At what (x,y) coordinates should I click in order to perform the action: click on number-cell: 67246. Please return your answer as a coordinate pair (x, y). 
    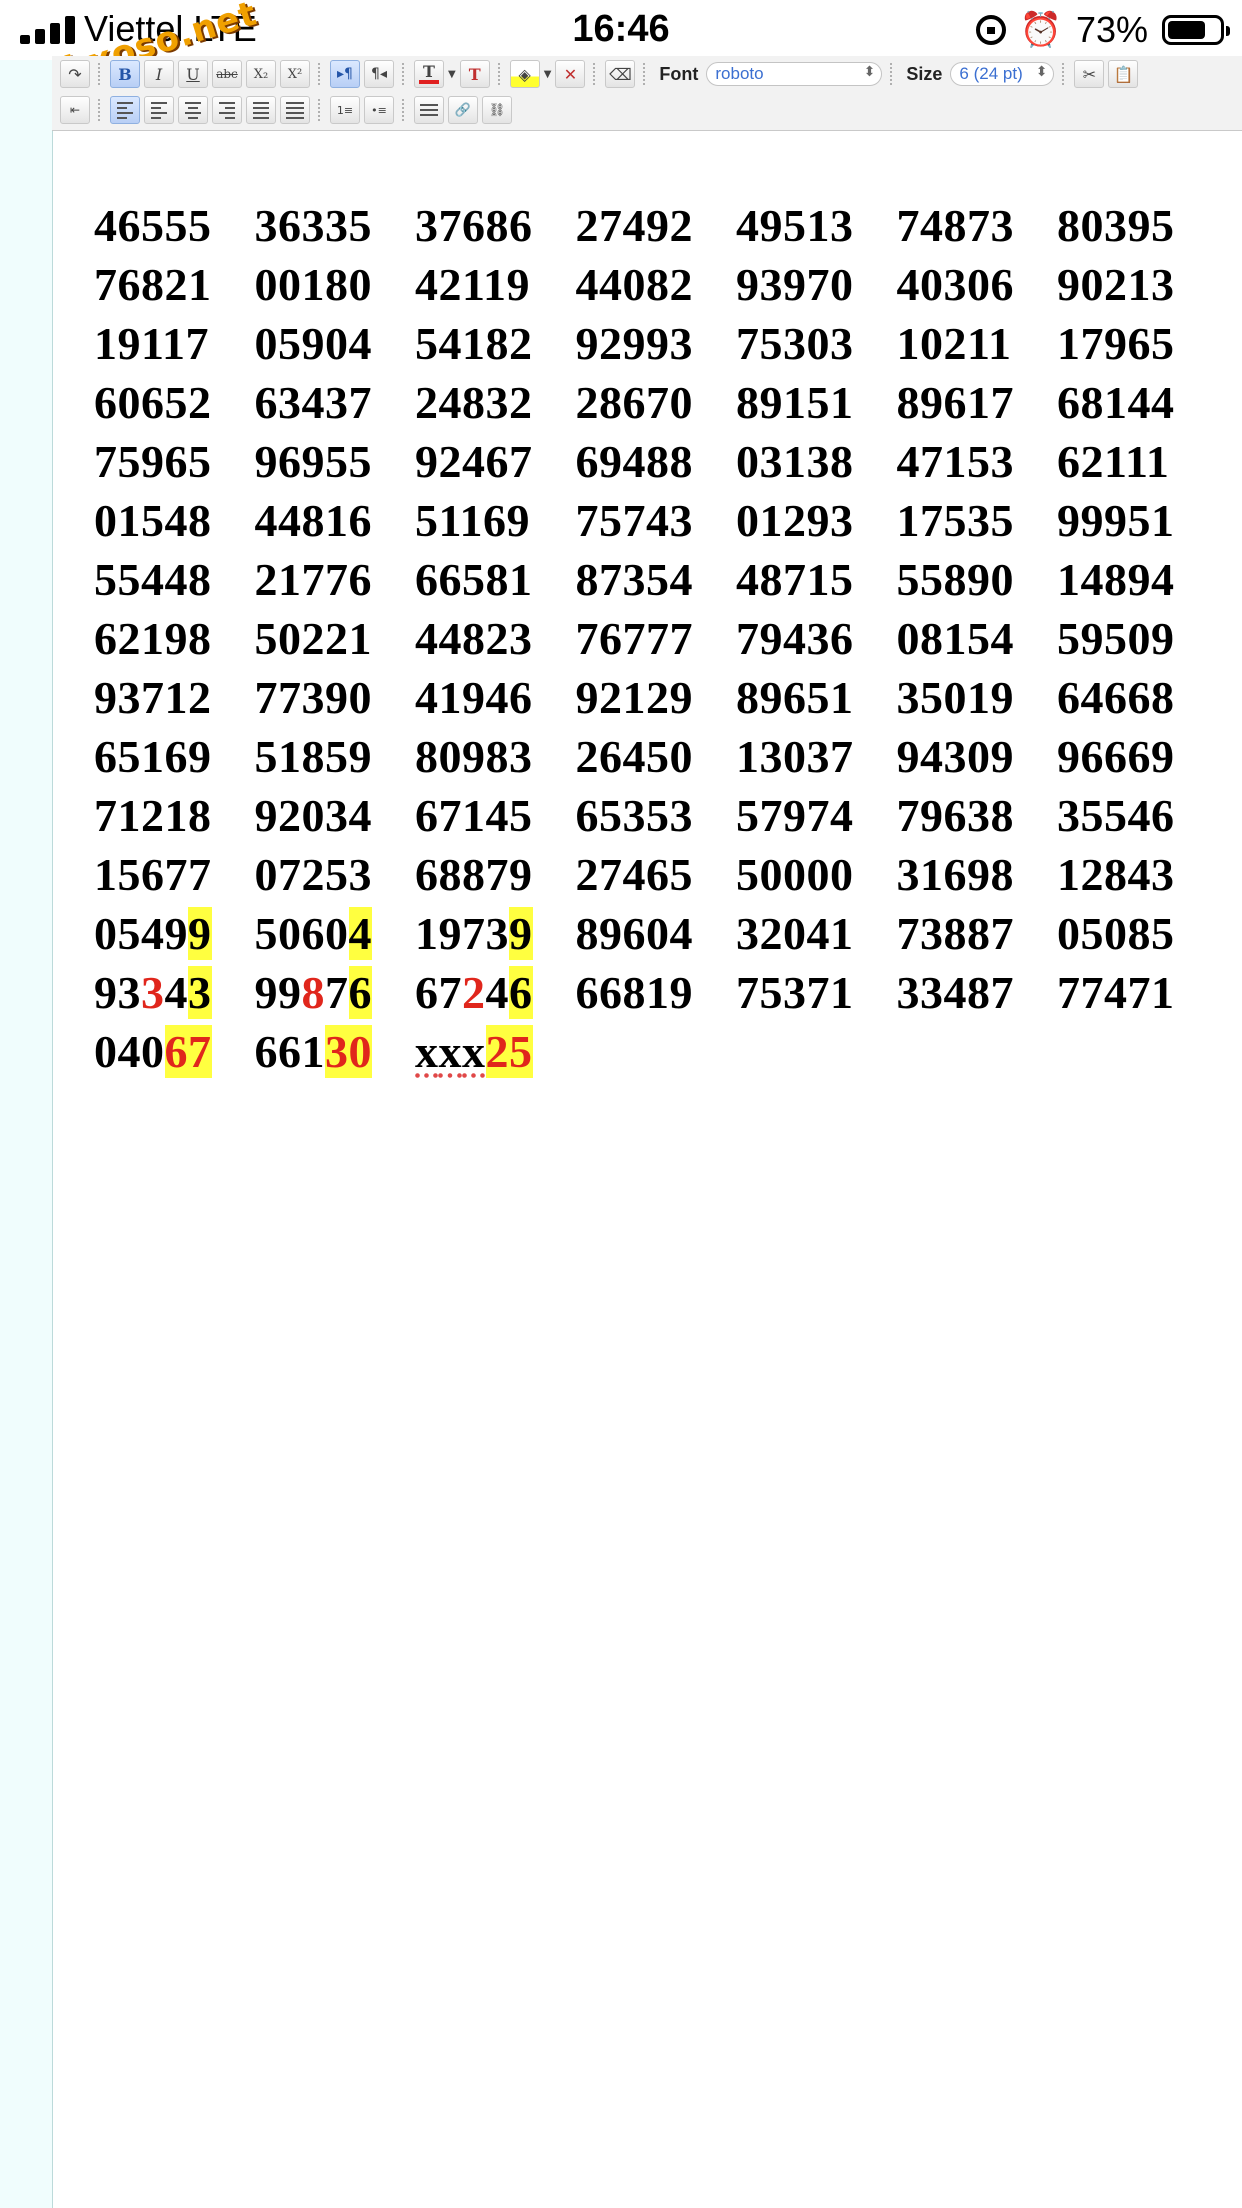
    Looking at the image, I should click on (474, 992).